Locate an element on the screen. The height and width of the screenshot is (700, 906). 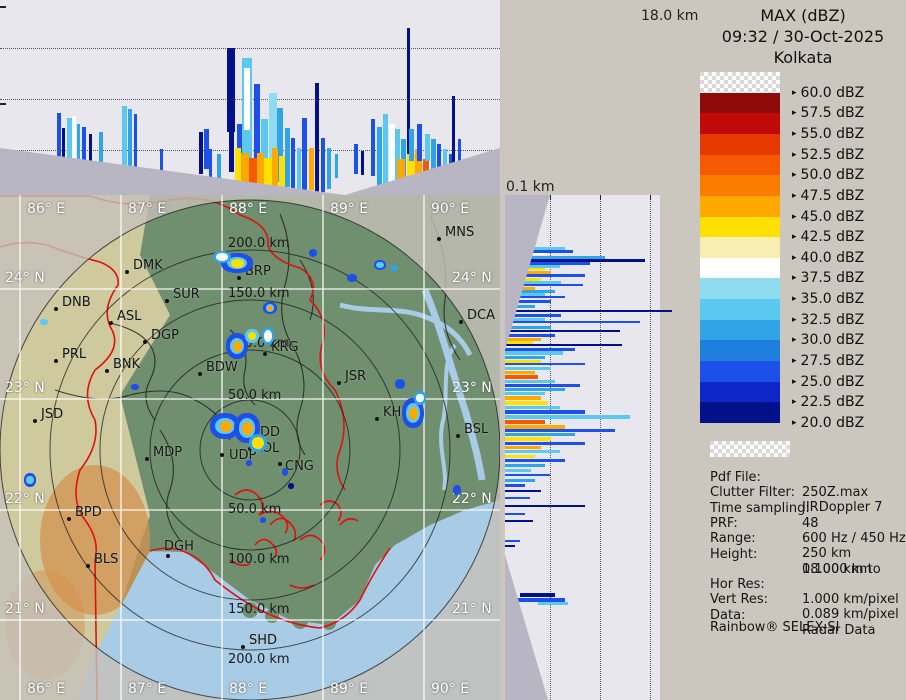
legend-entry: ▸ 57.5 dBZ is located at coordinates (828, 113).